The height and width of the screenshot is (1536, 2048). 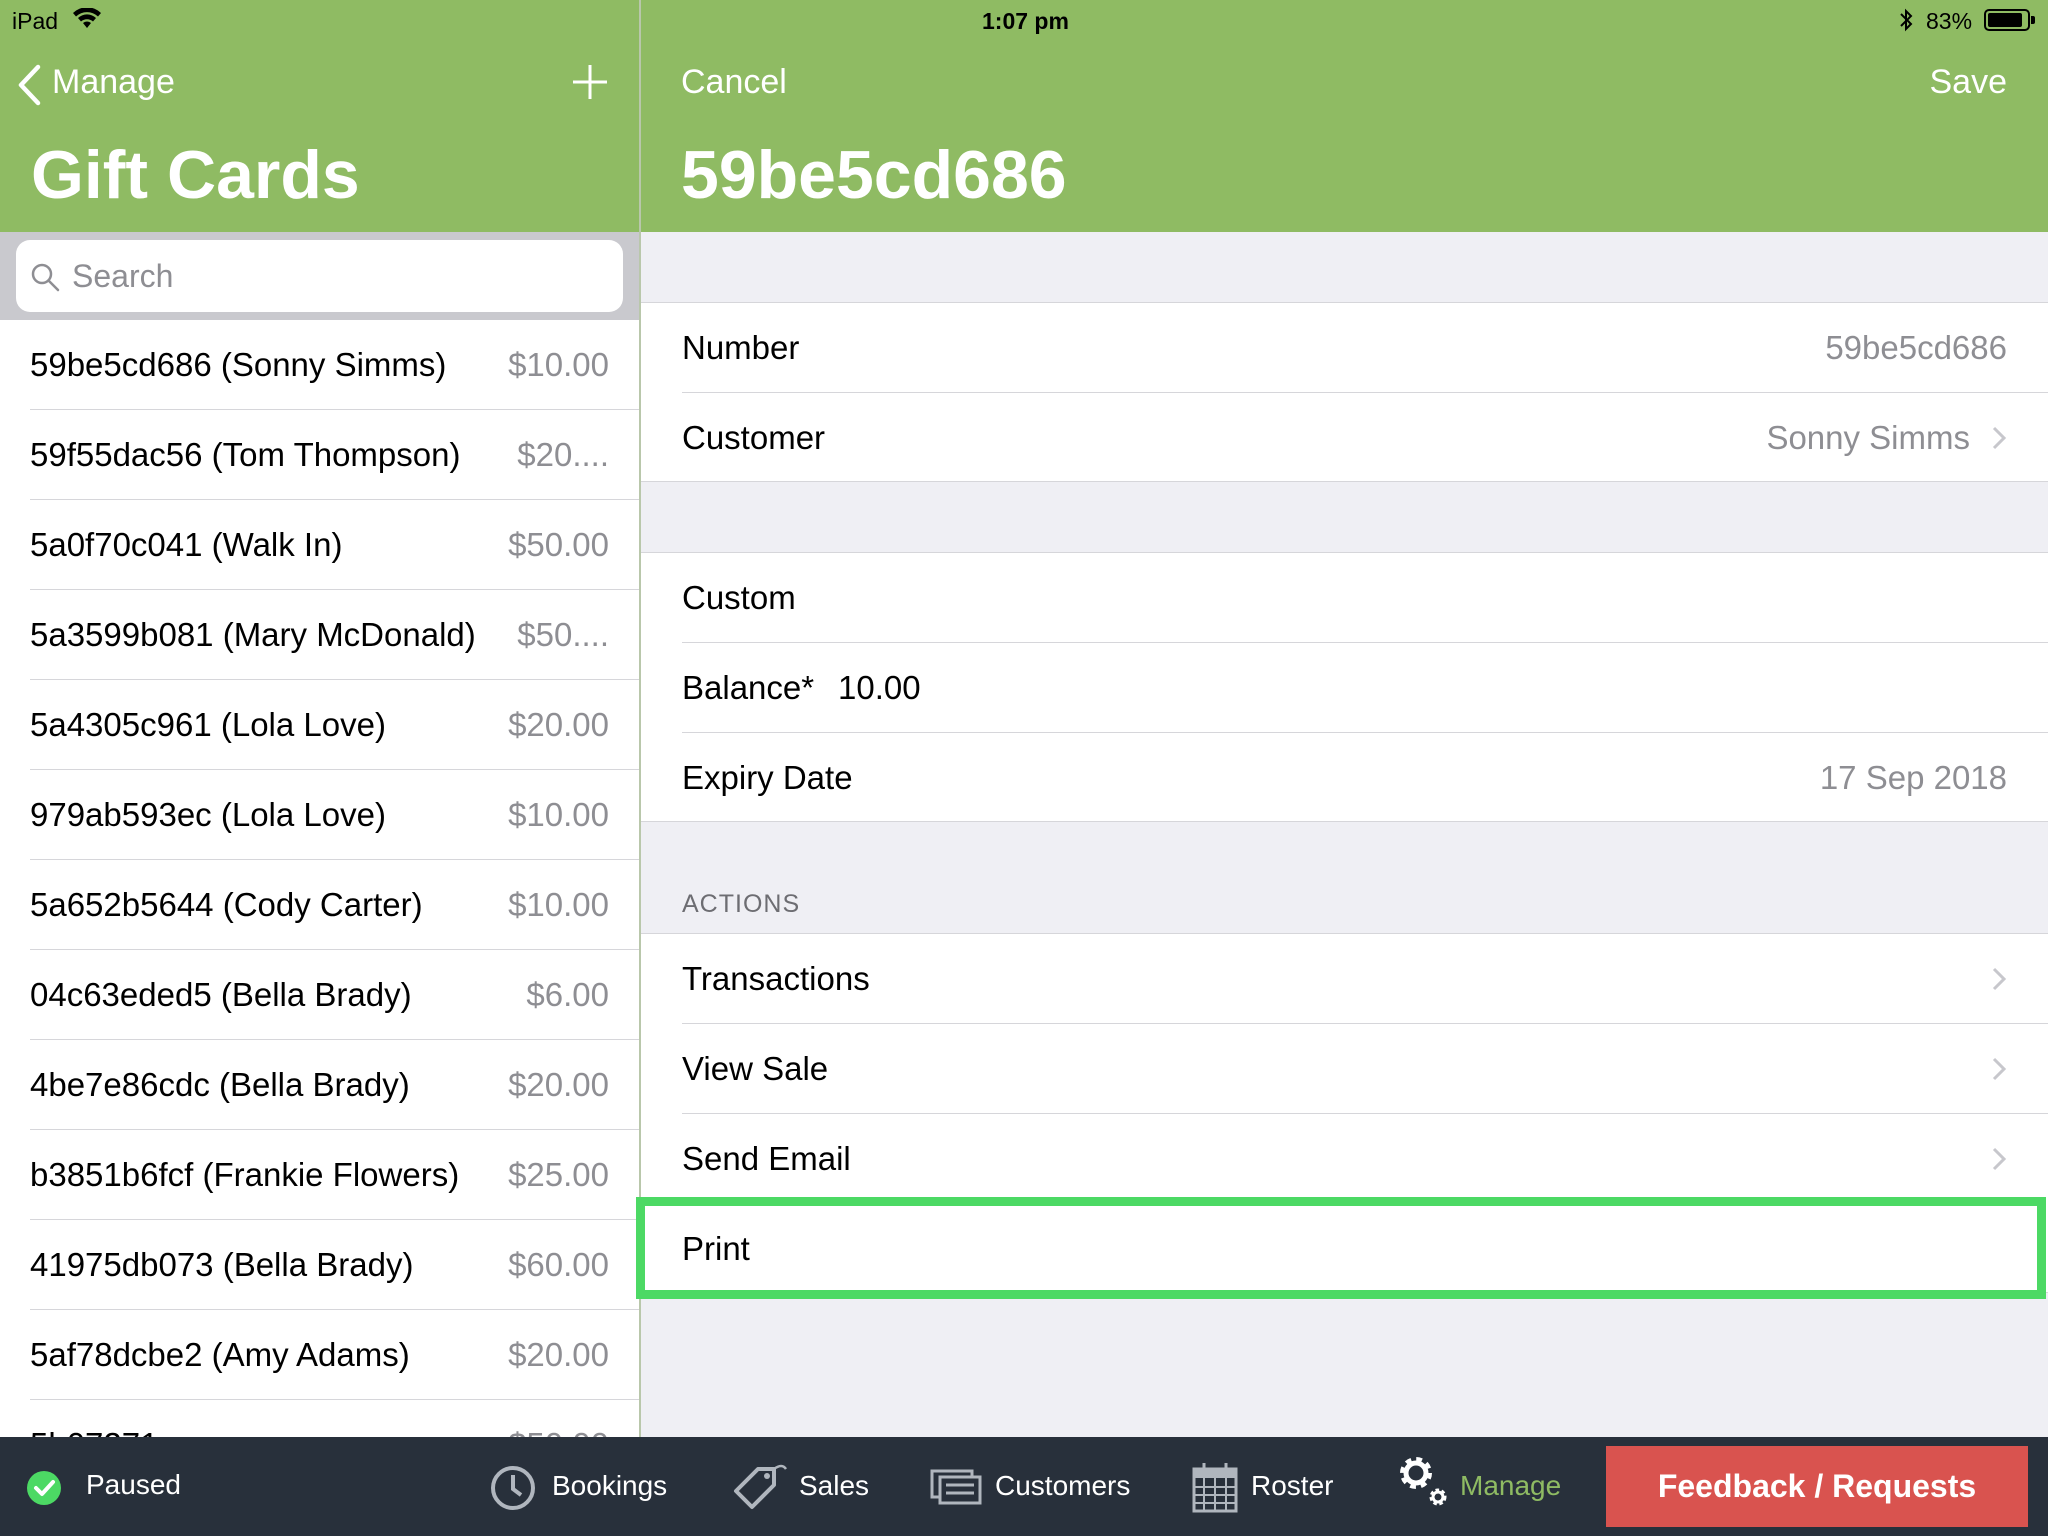 I want to click on battery-percent: 83%, so click(x=1949, y=21).